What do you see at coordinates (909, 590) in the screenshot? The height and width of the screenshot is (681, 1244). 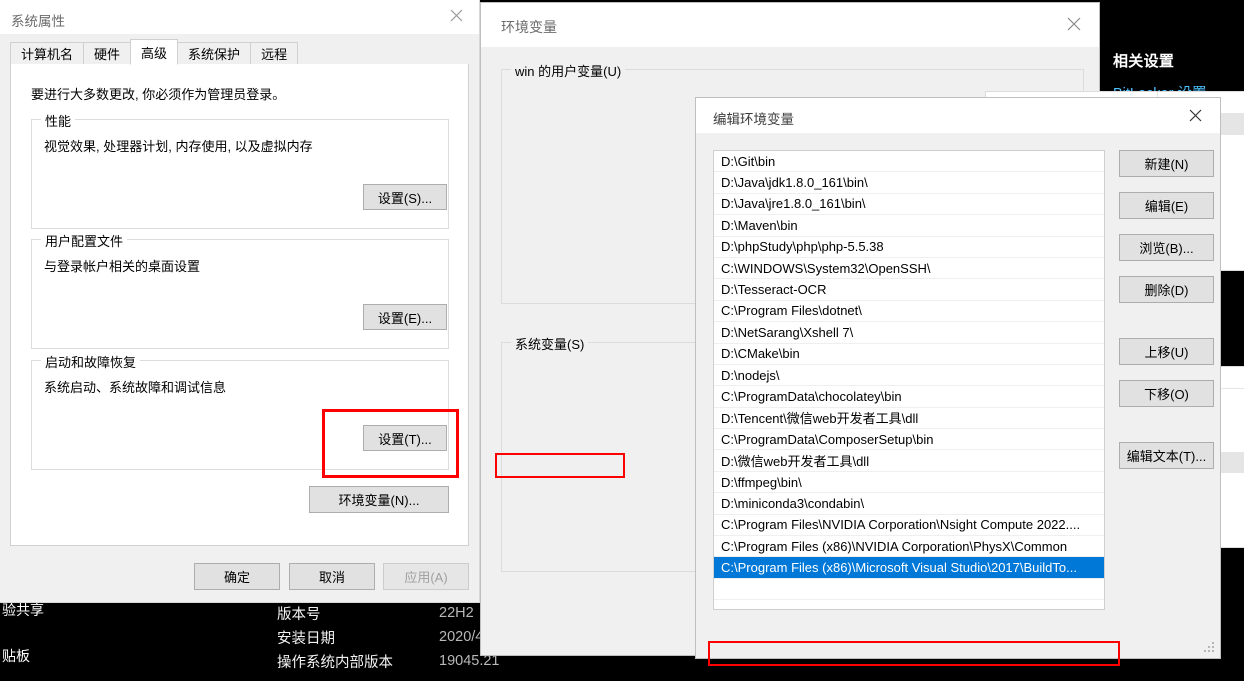 I see `list-item` at bounding box center [909, 590].